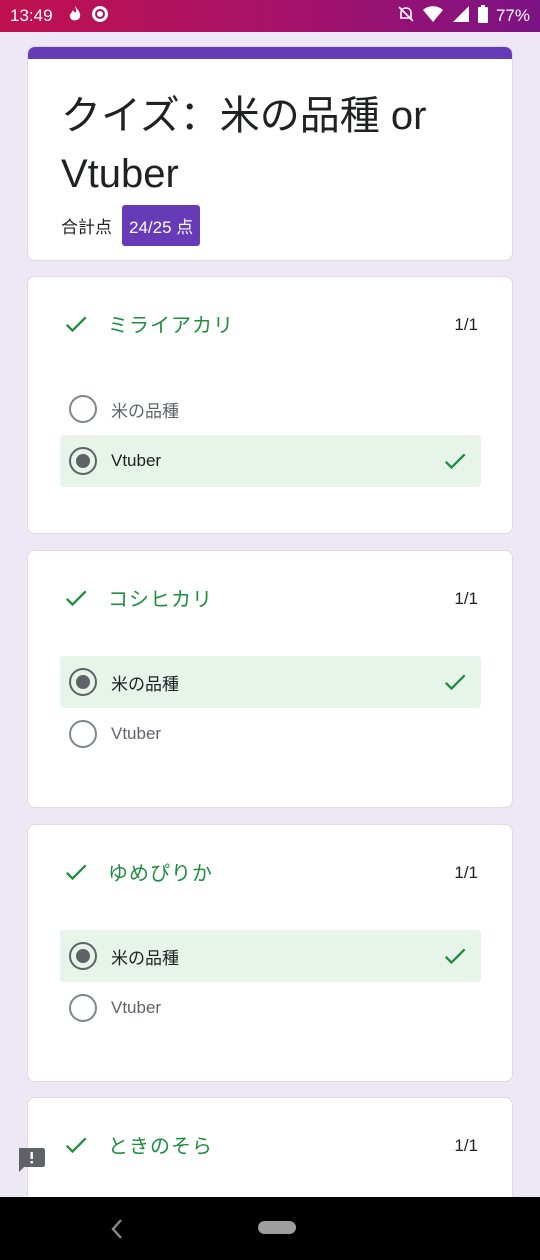  I want to click on refresh-circle-icon, so click(100, 16).